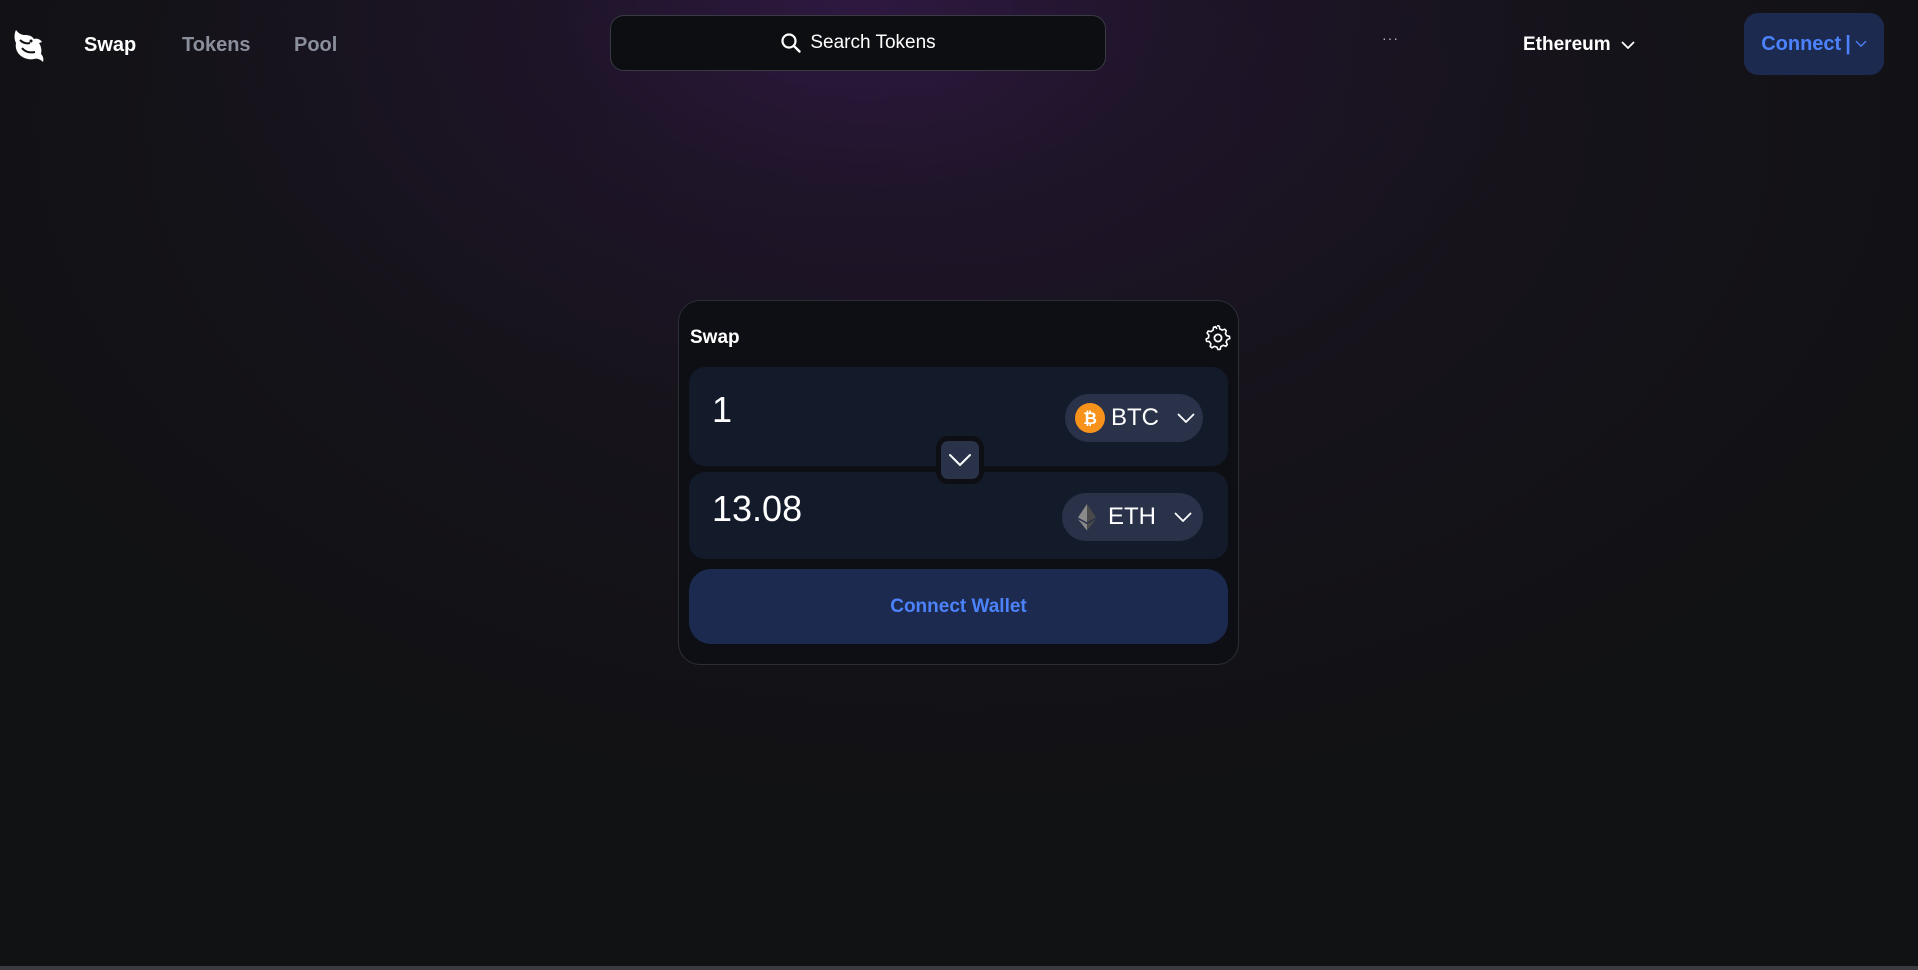 The width and height of the screenshot is (1918, 970). Describe the element at coordinates (715, 337) in the screenshot. I see `swap-title: Swap` at that location.